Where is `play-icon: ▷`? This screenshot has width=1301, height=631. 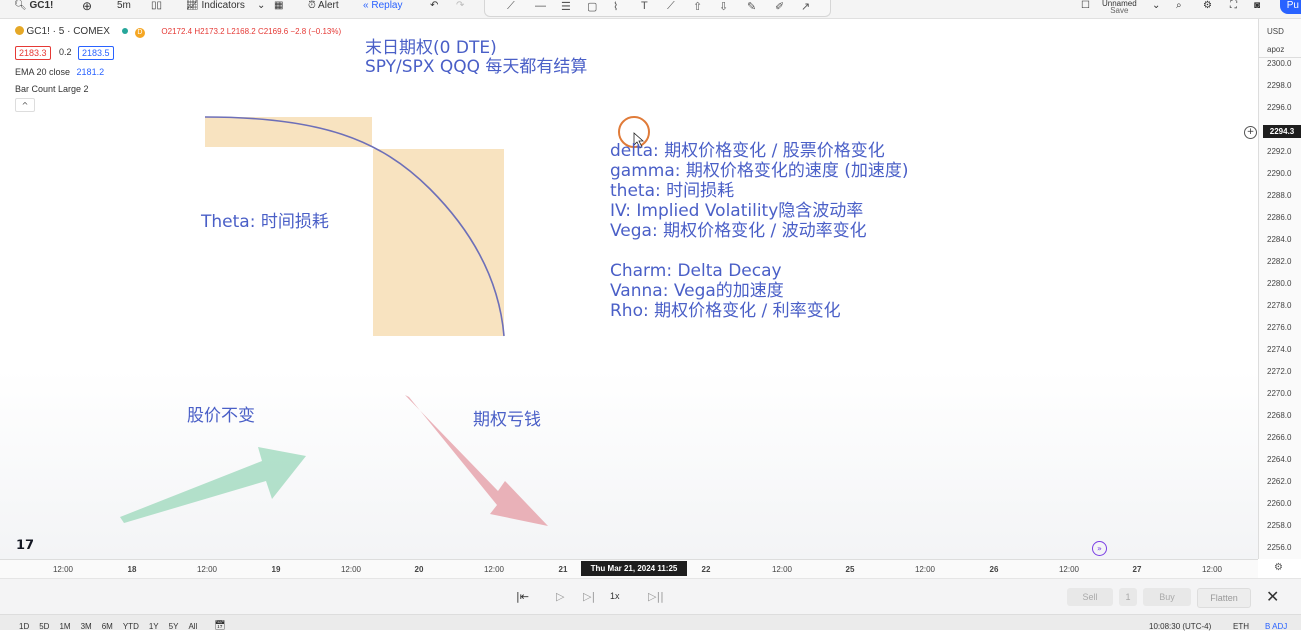
play-icon: ▷ is located at coordinates (560, 596).